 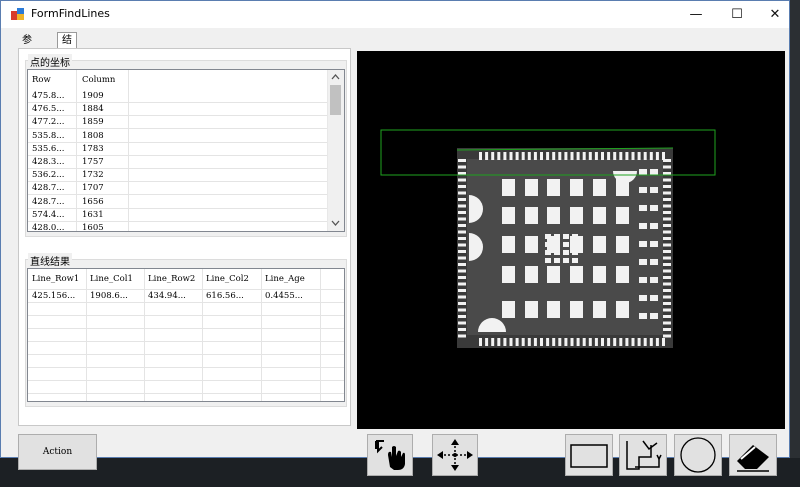 What do you see at coordinates (178, 81) in the screenshot?
I see `points-header-row: Row Column` at bounding box center [178, 81].